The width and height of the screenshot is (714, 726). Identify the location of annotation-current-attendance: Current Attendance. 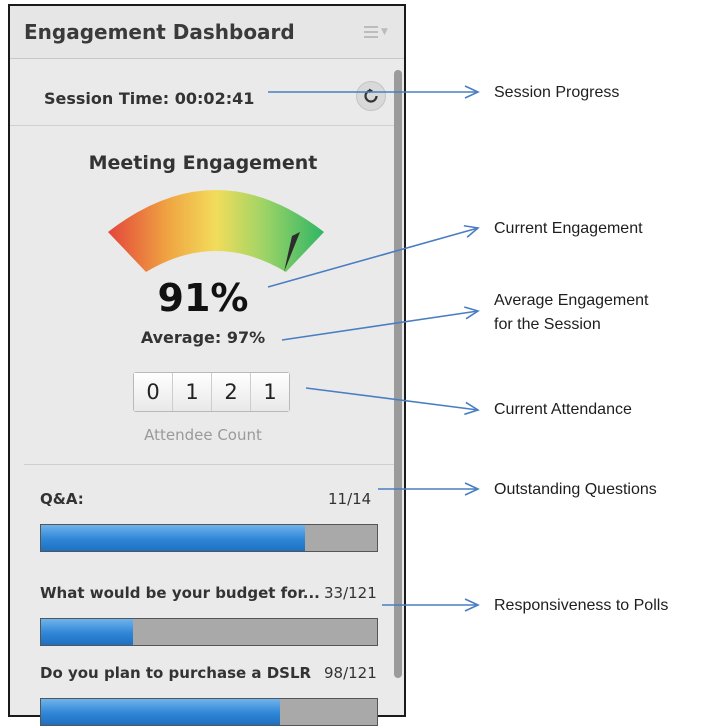
(563, 409).